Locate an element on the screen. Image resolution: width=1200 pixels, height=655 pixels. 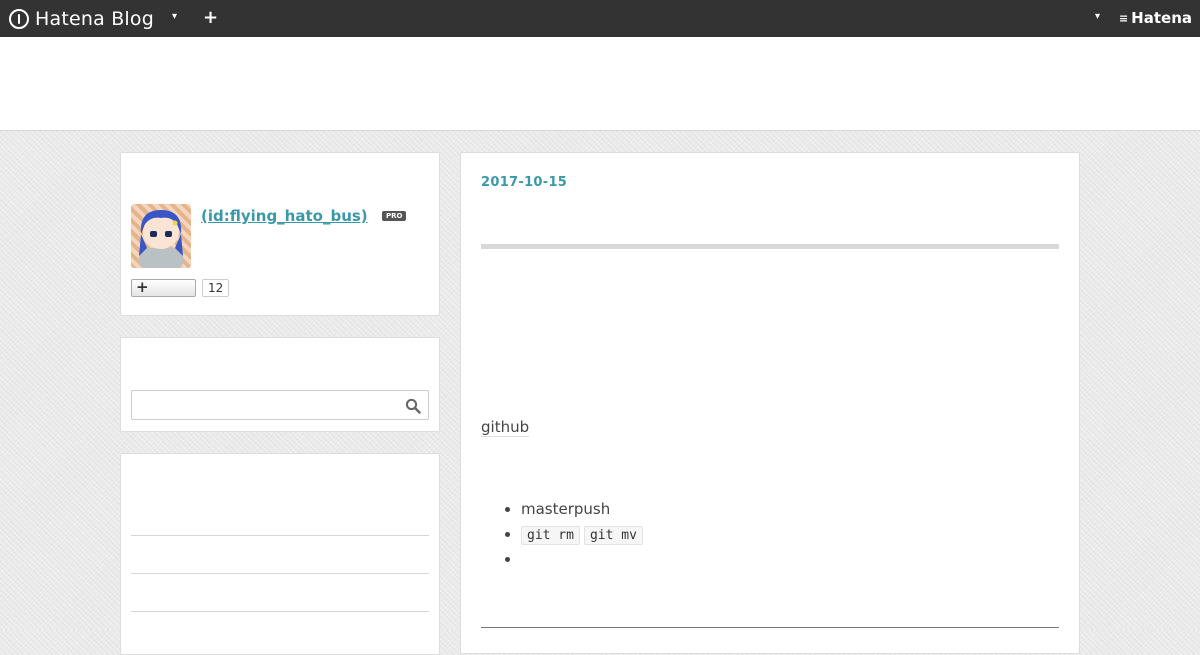
chevron-down-icon: ▾ is located at coordinates (174, 16).